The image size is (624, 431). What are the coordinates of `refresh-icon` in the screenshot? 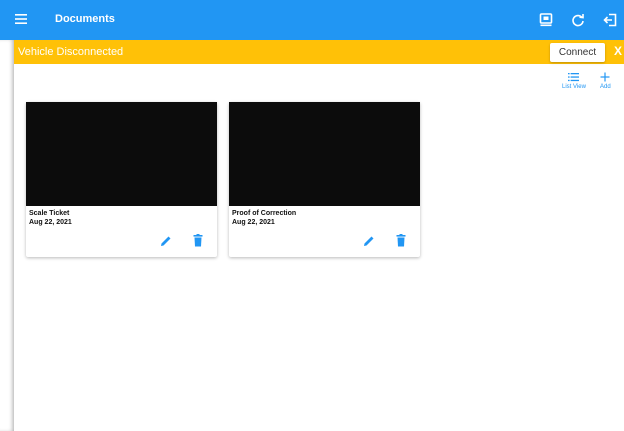 It's located at (578, 20).